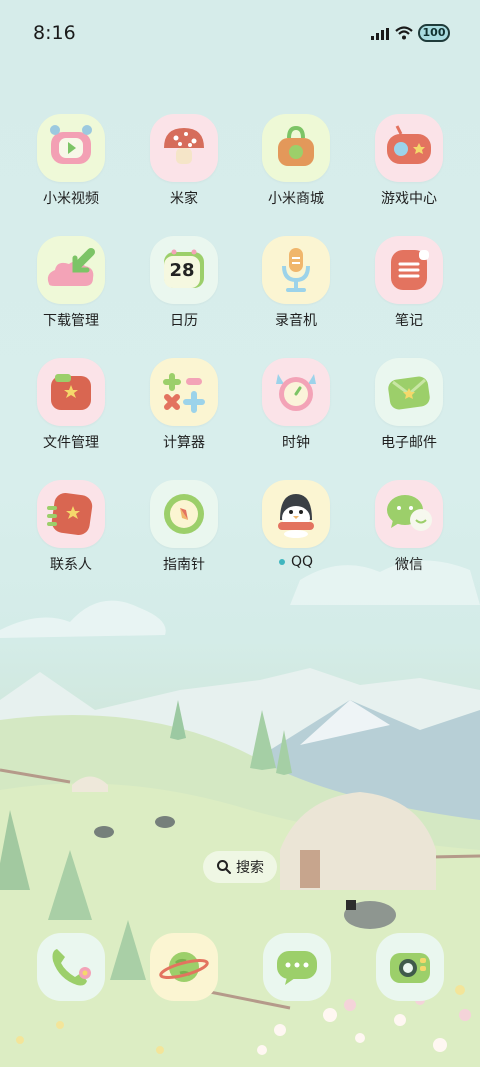 This screenshot has width=480, height=1067. What do you see at coordinates (71, 148) in the screenshot?
I see `video-icon` at bounding box center [71, 148].